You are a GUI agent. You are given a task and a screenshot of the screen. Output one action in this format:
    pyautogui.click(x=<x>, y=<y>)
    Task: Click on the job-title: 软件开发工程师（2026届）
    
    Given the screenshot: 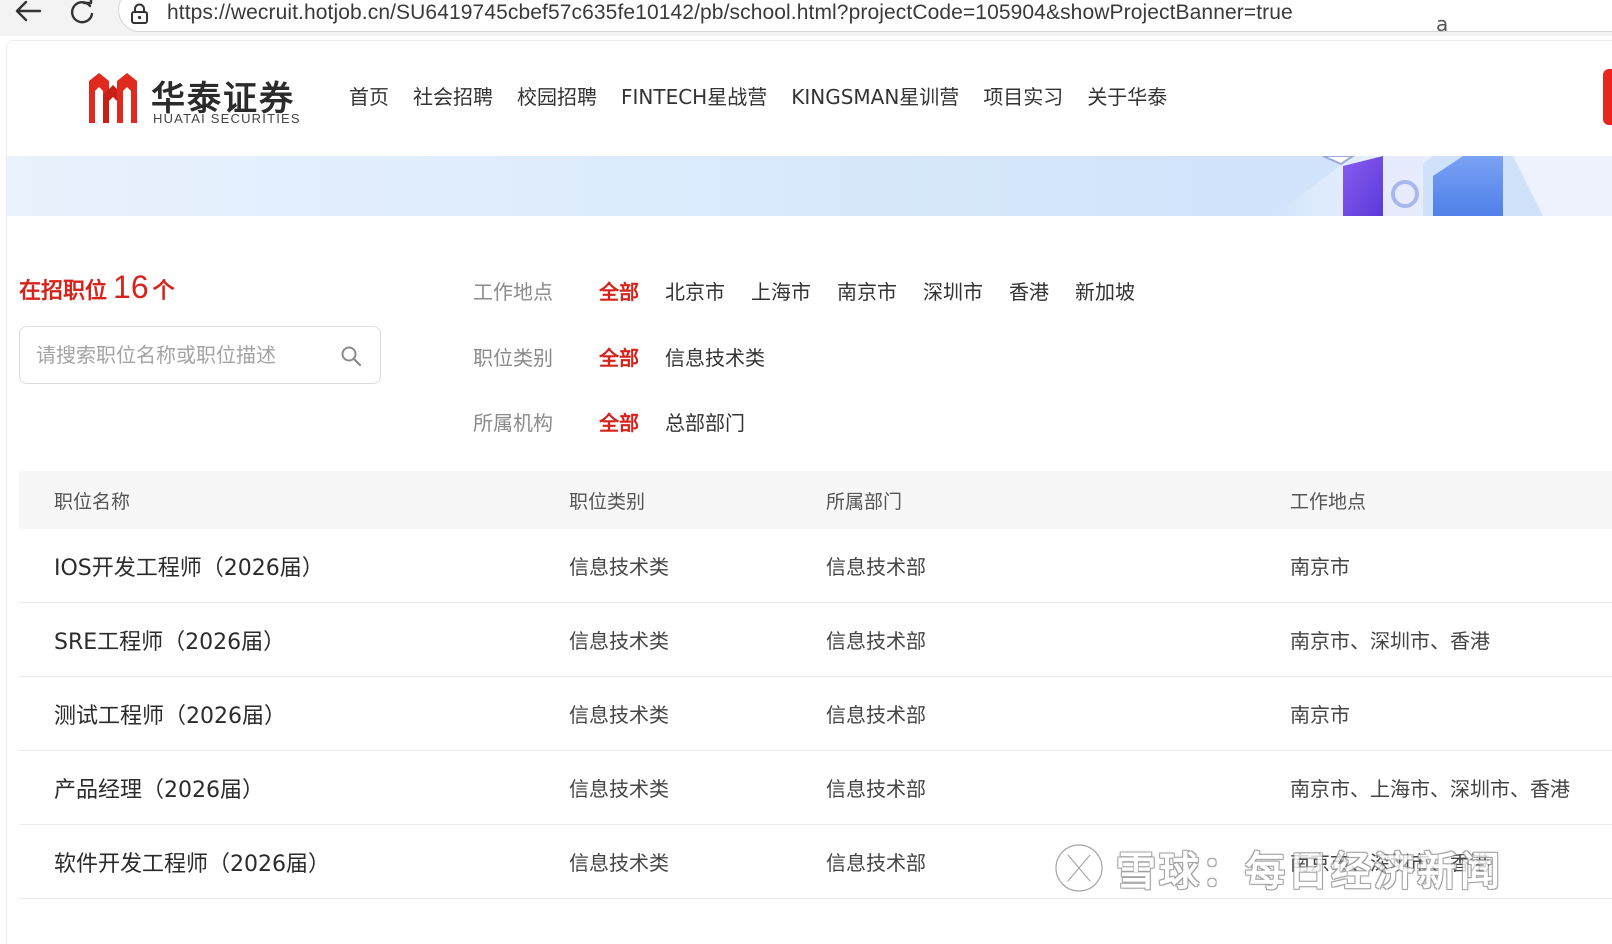 What is the action you would take?
    pyautogui.click(x=192, y=861)
    